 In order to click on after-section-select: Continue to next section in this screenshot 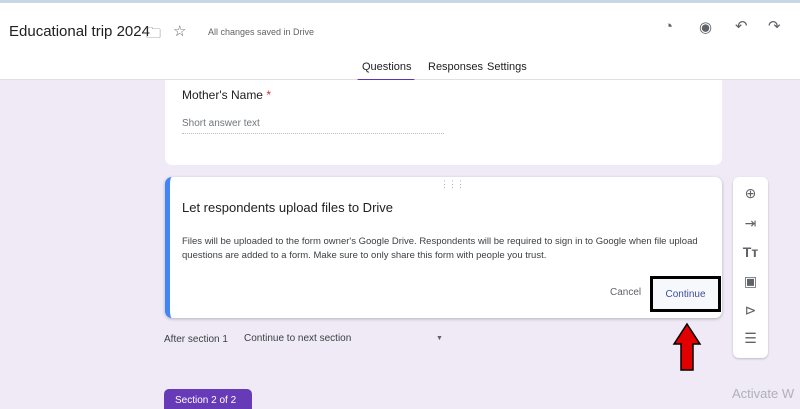, I will do `click(297, 338)`.